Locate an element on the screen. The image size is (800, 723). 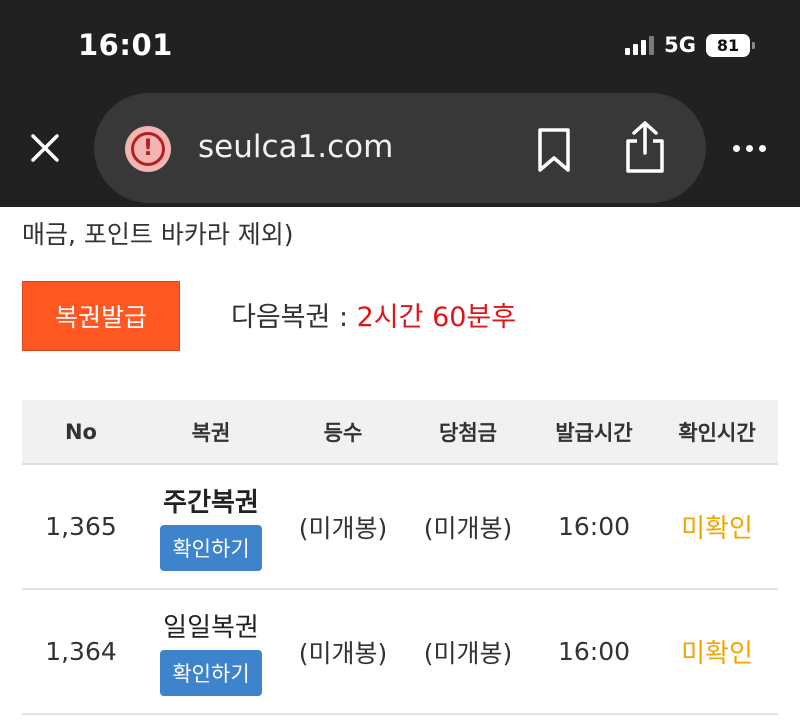
ticket-cell: 일일복권 확인하기 is located at coordinates (211, 651).